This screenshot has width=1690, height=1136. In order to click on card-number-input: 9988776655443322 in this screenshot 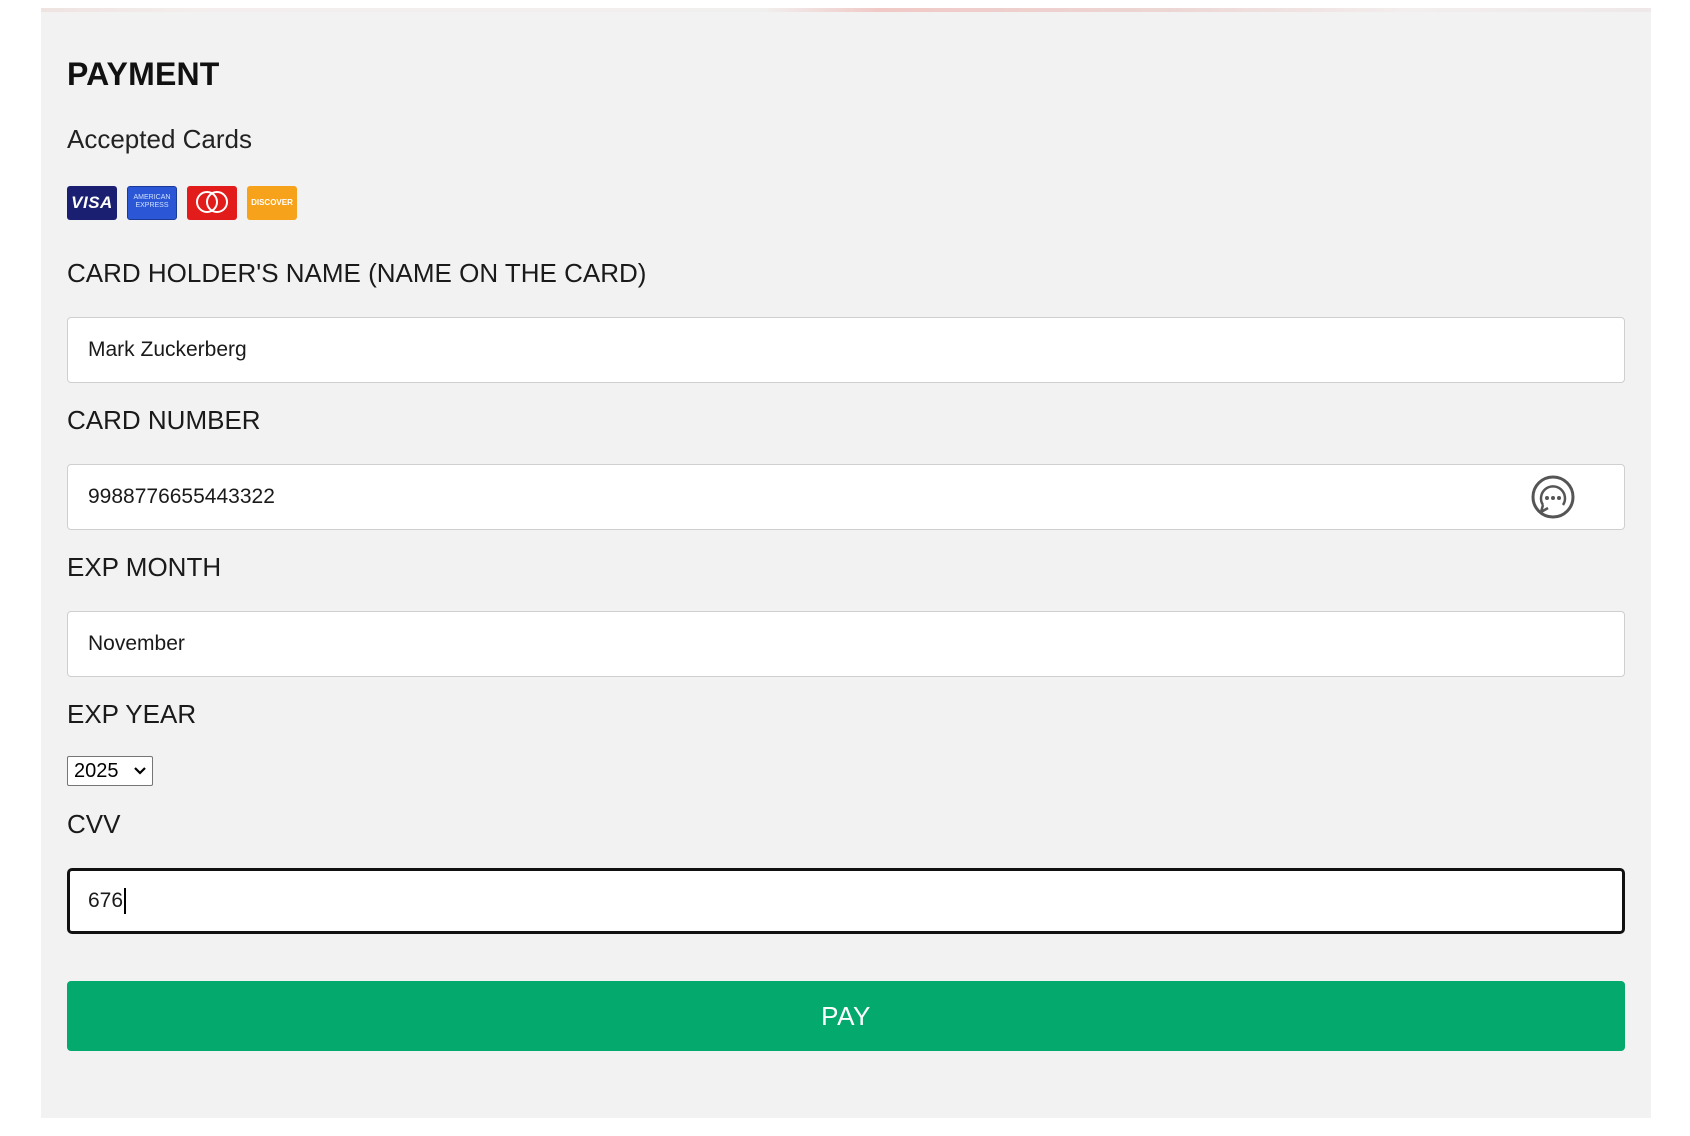, I will do `click(846, 497)`.